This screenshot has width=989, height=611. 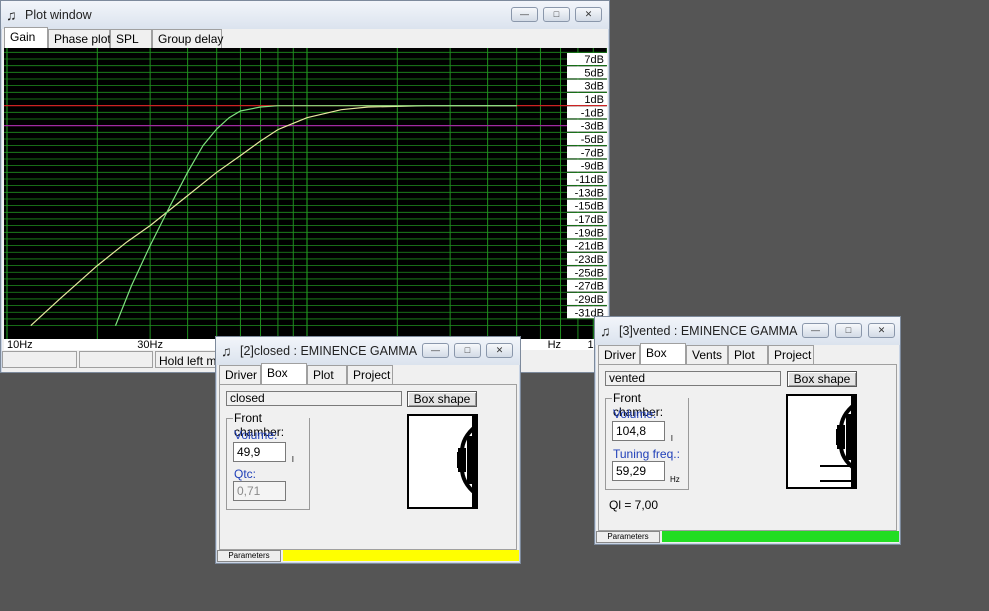 I want to click on y-tick-label: -13dB, so click(x=589, y=193).